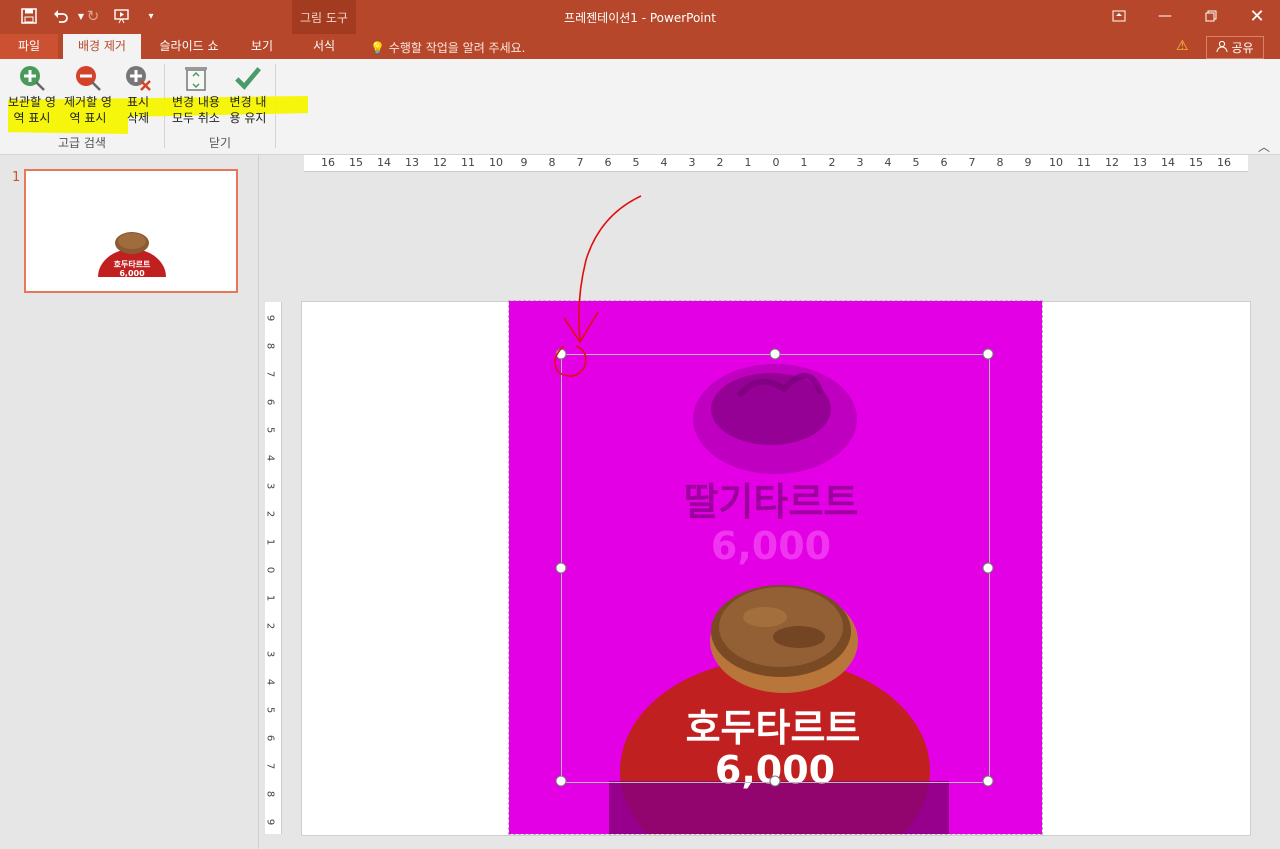 The image size is (1280, 849). What do you see at coordinates (561, 781) in the screenshot?
I see `resize-handle-bottom-left` at bounding box center [561, 781].